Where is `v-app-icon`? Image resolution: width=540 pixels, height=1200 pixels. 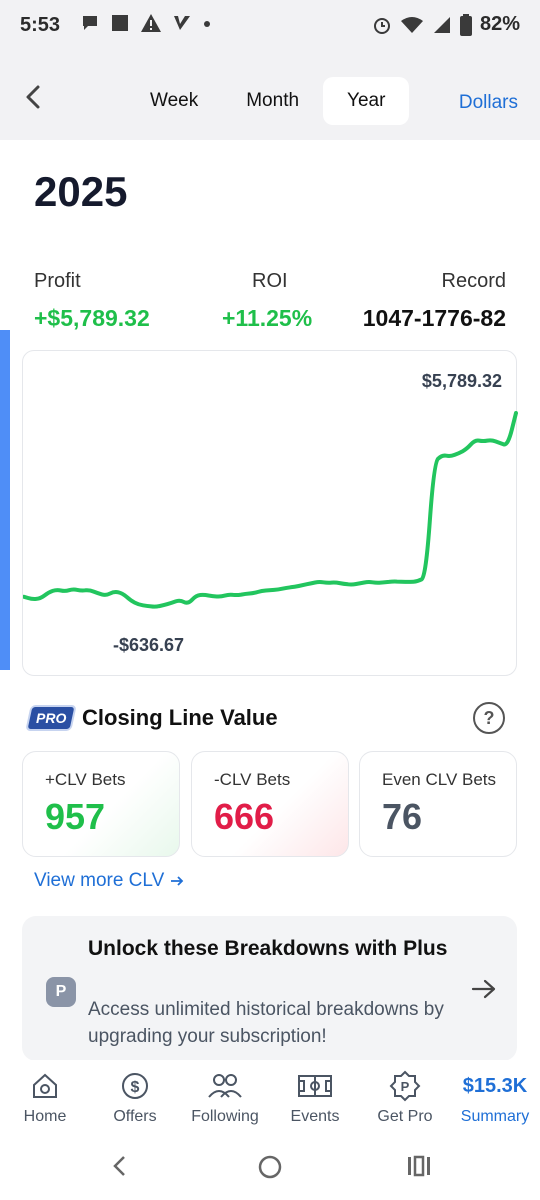
v-app-icon is located at coordinates (182, 23).